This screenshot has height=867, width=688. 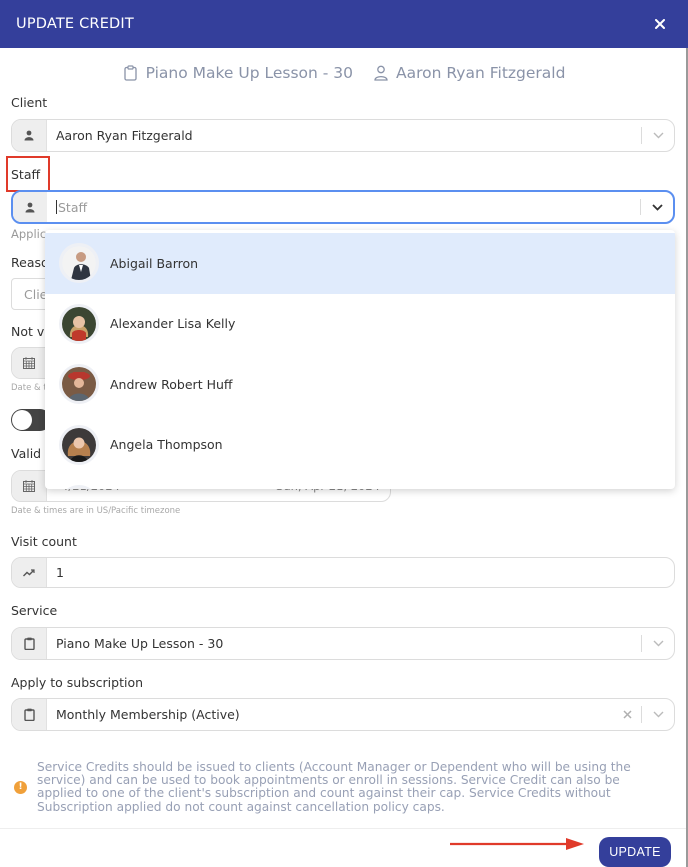 What do you see at coordinates (75, 24) in the screenshot?
I see `modal-title: UPDATE CREDIT` at bounding box center [75, 24].